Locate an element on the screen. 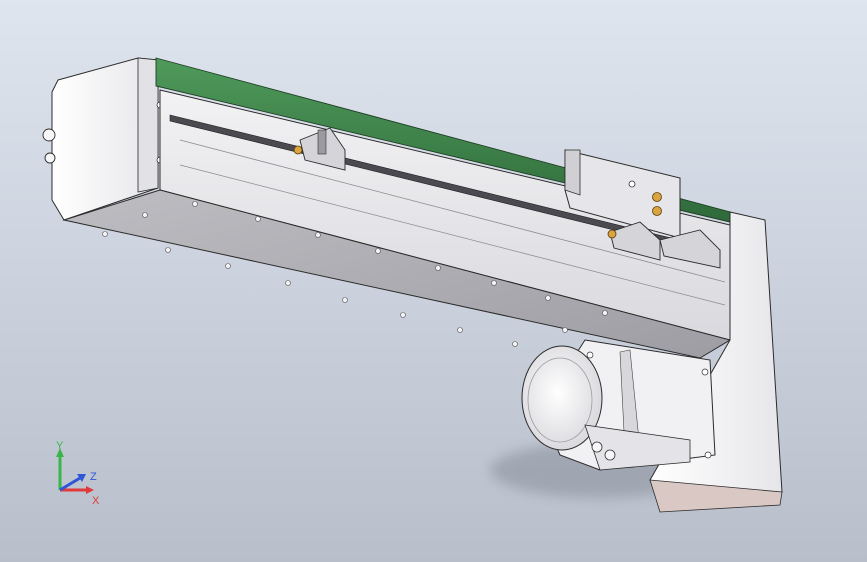 The image size is (867, 562). y-axis-label: Y is located at coordinates (60, 446).